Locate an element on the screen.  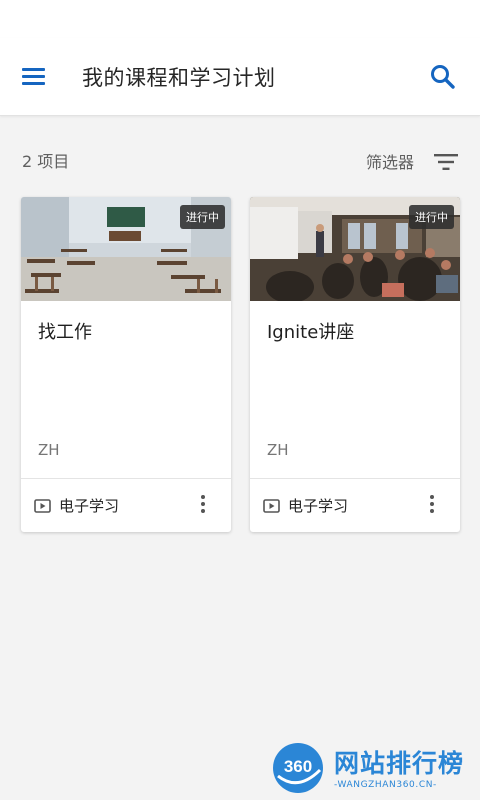
filter-label: 筛选器 is located at coordinates (390, 162).